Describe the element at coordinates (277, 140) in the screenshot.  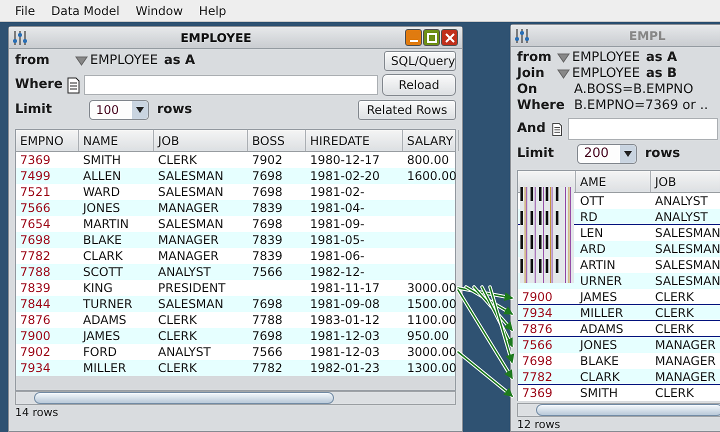
I see `column-header: BOSS` at that location.